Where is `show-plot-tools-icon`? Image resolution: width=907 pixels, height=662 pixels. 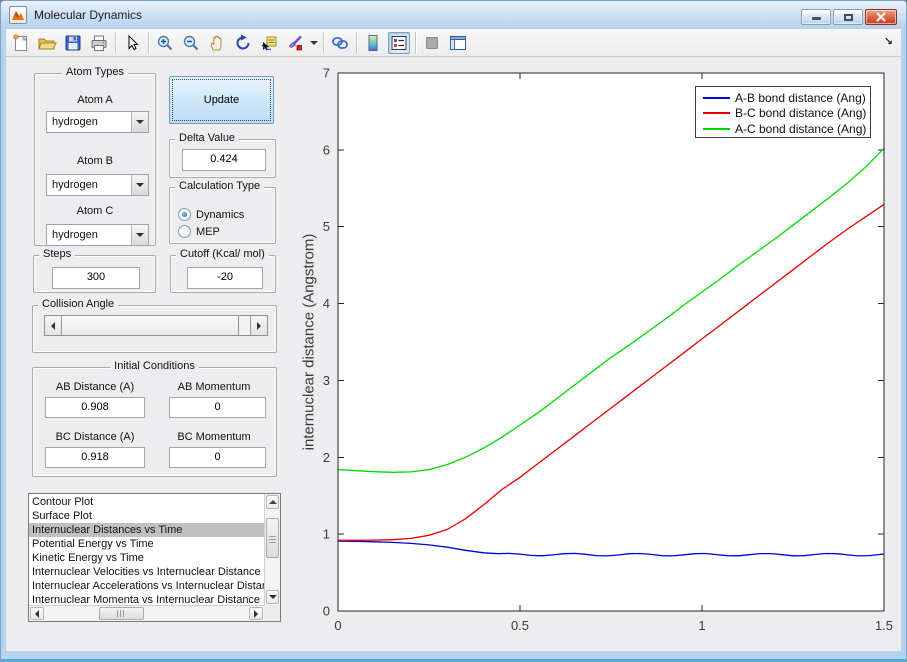 show-plot-tools-icon is located at coordinates (458, 42).